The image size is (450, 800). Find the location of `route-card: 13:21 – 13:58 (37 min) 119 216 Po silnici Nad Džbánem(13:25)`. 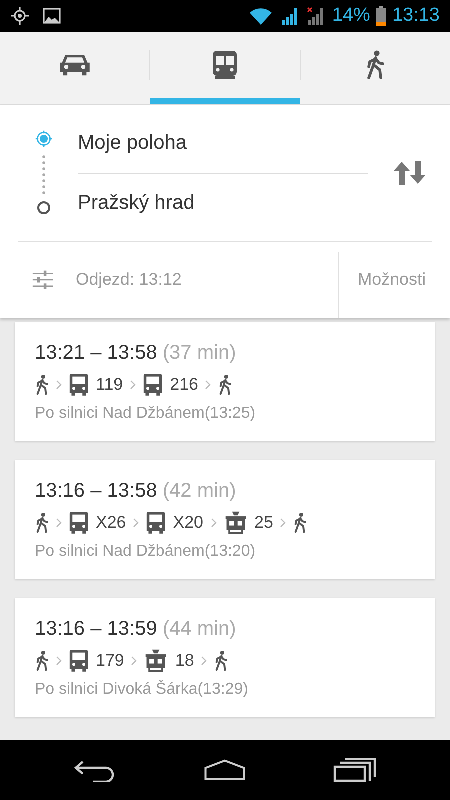

route-card: 13:21 – 13:58 (37 min) 119 216 Po silnici Nad Džbánem(13:25) is located at coordinates (225, 381).